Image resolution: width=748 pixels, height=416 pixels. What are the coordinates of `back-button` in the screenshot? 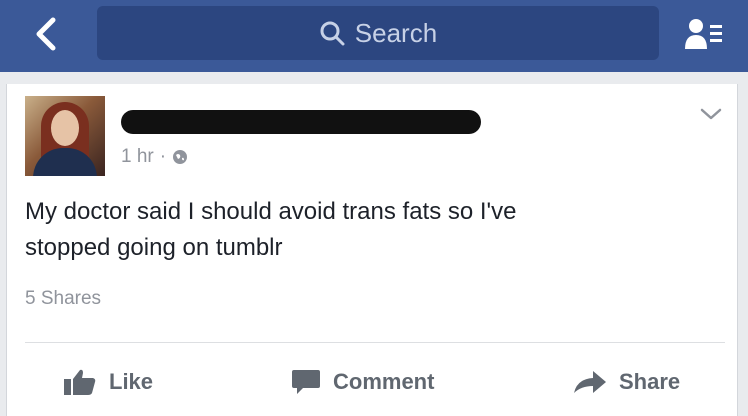 It's located at (46, 34).